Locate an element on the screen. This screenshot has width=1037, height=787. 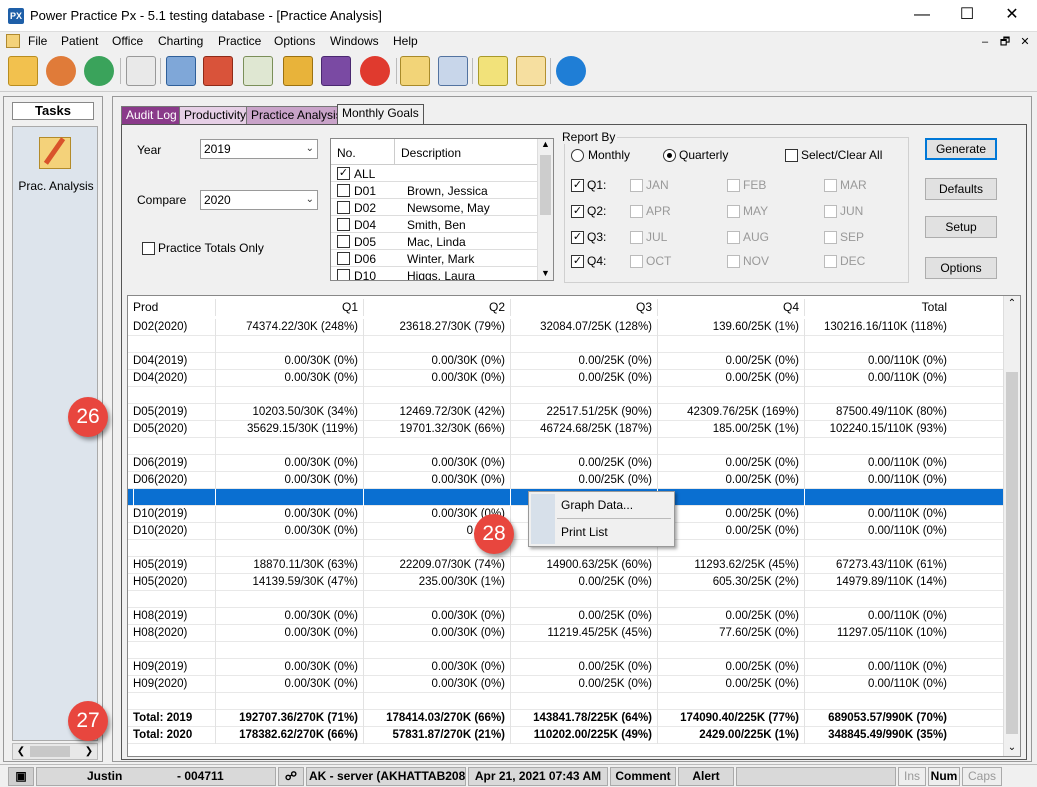
notepad-pencil-icon is located at coordinates (55, 153).